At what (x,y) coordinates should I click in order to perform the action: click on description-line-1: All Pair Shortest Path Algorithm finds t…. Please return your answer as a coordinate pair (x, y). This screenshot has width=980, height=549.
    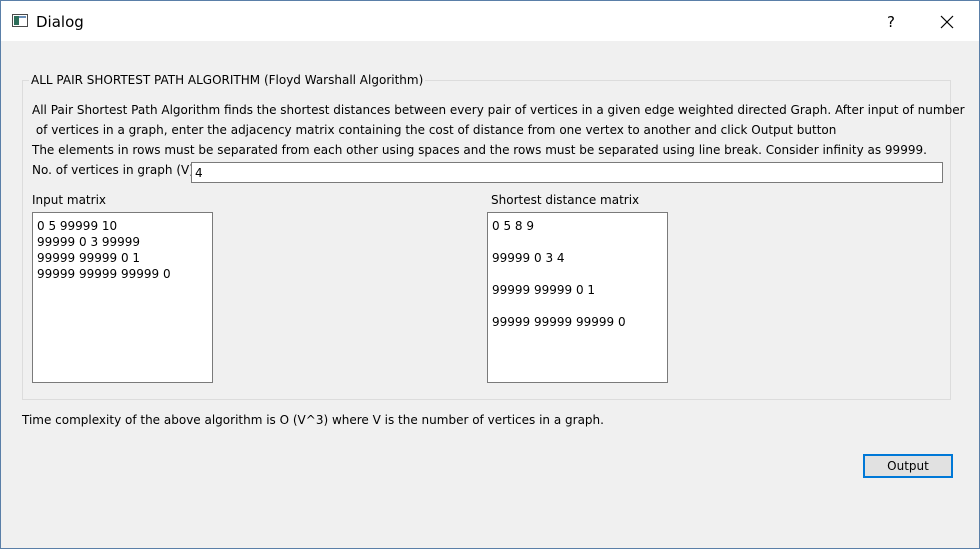
    Looking at the image, I should click on (498, 110).